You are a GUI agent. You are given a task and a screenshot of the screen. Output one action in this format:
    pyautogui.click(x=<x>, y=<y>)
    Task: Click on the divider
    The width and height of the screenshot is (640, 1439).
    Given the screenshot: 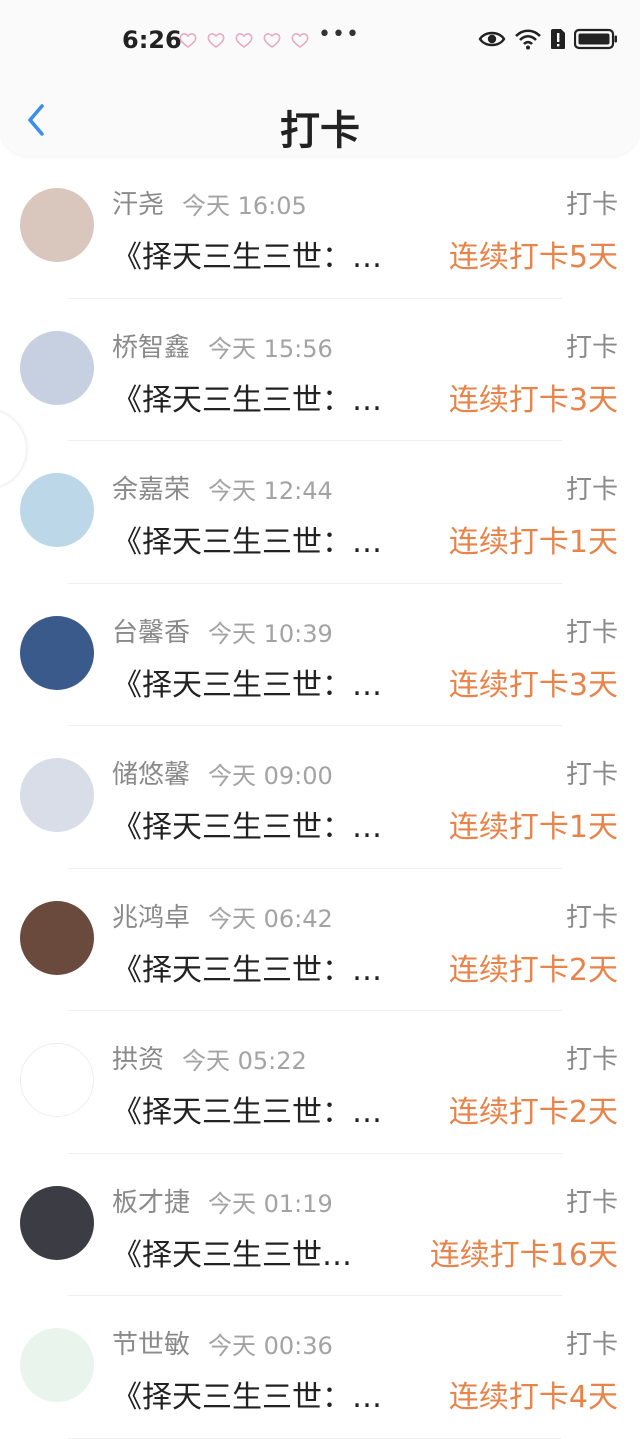 What is the action you would take?
    pyautogui.click(x=315, y=1438)
    